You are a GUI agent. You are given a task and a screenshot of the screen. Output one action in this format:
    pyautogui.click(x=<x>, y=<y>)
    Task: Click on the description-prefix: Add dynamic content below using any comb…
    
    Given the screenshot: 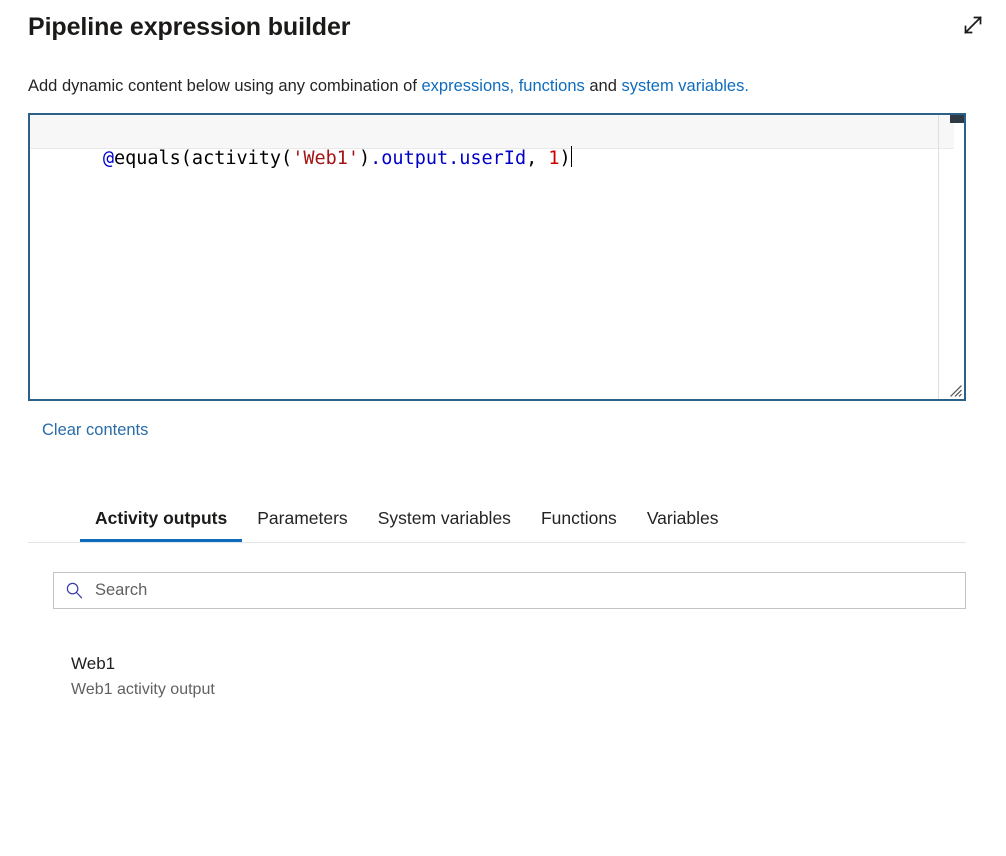 What is the action you would take?
    pyautogui.click(x=225, y=86)
    